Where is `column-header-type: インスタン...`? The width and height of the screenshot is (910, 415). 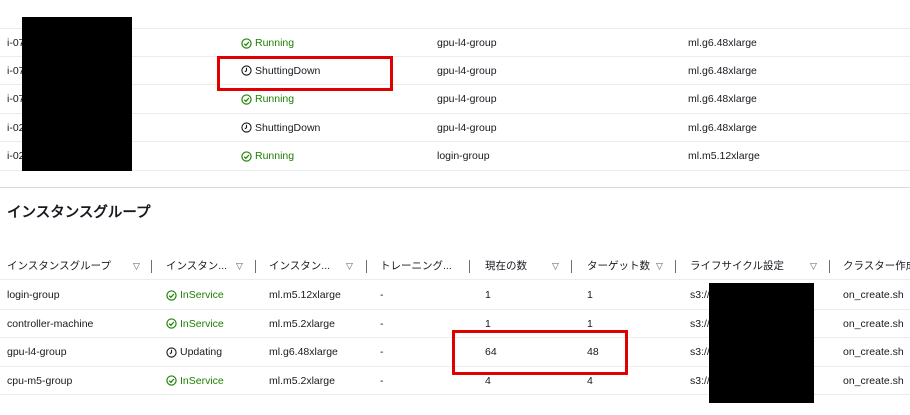
column-header-type: インスタン... is located at coordinates (299, 266).